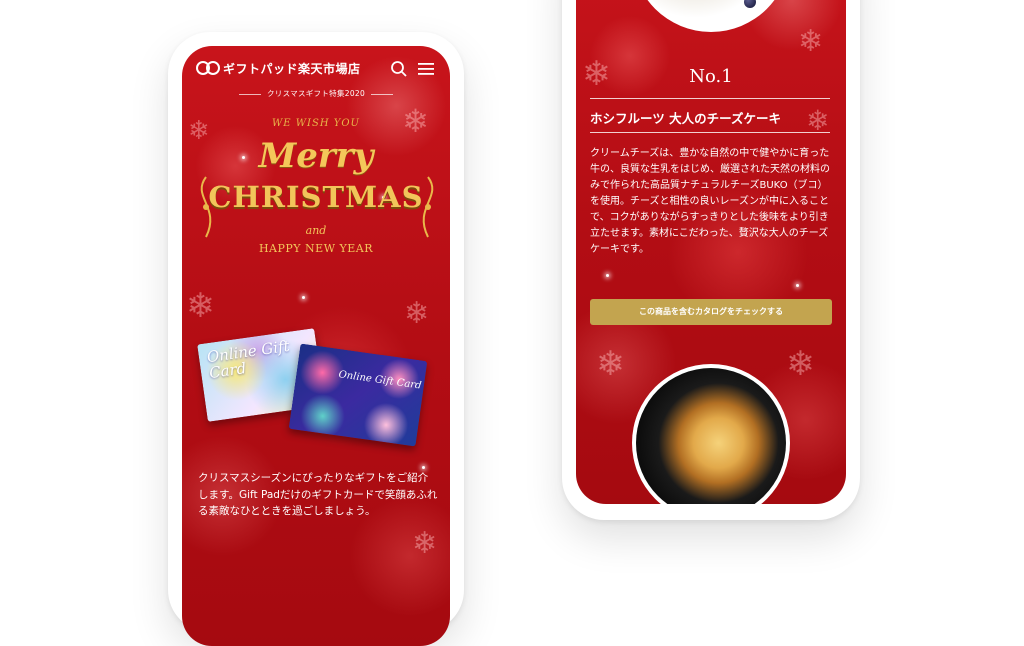  I want to click on giftpad-logo-icon, so click(208, 68).